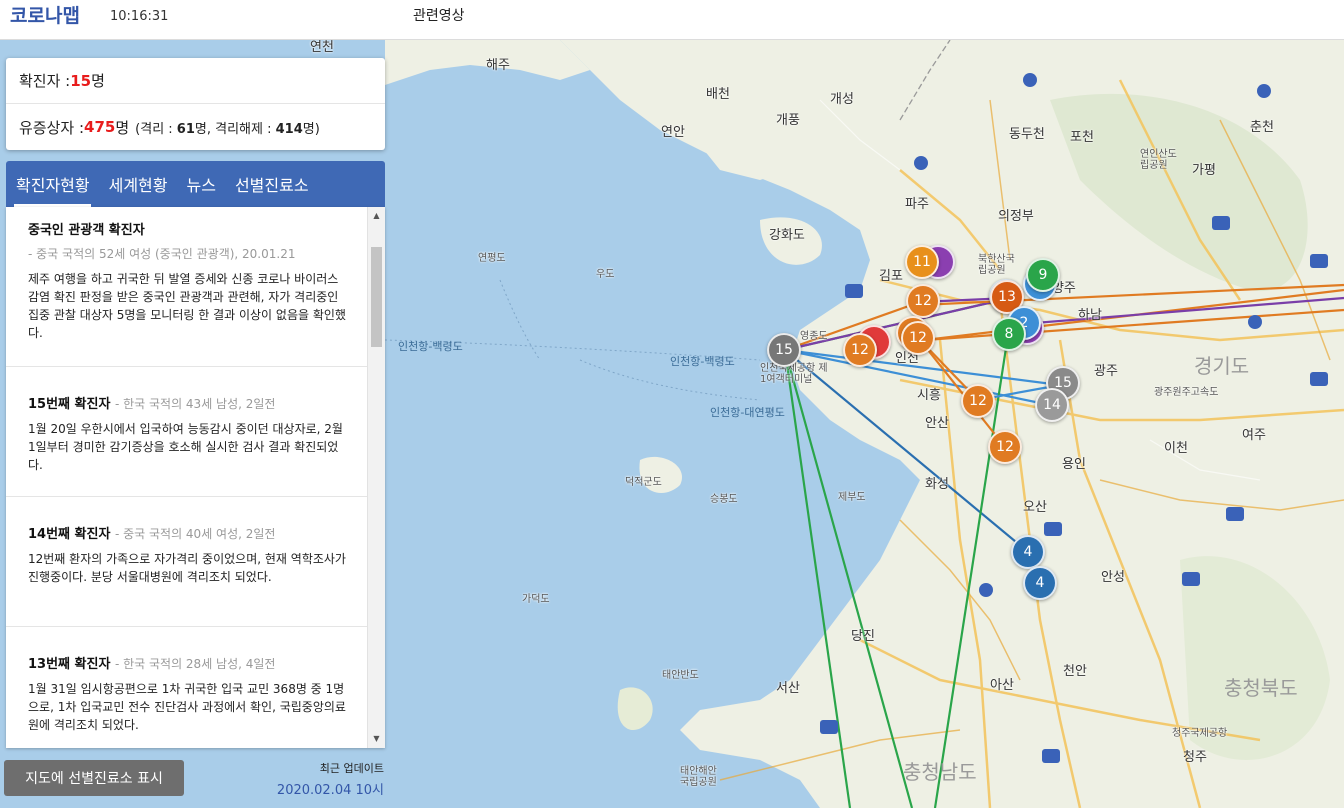  Describe the element at coordinates (52, 184) in the screenshot. I see `tab-confirmed-cases: 확진자현황` at that location.